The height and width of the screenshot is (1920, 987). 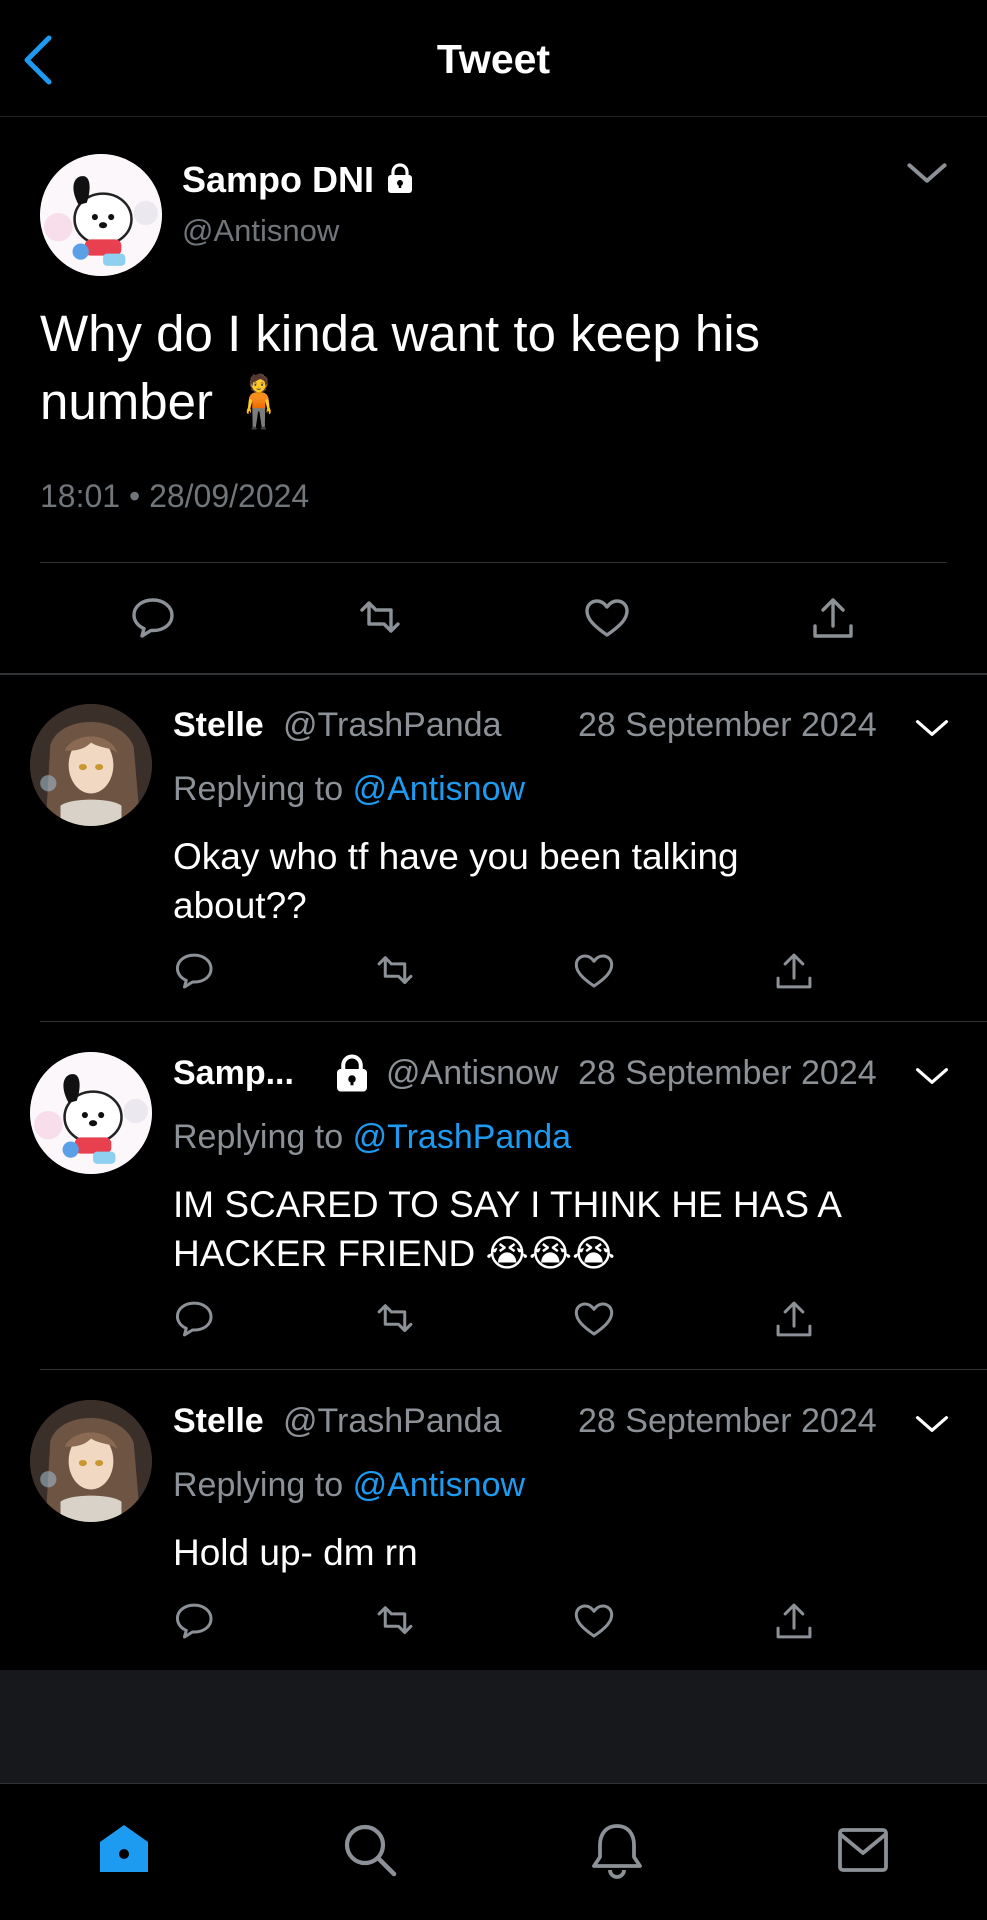 I want to click on top-bar: Tweet, so click(x=493, y=58).